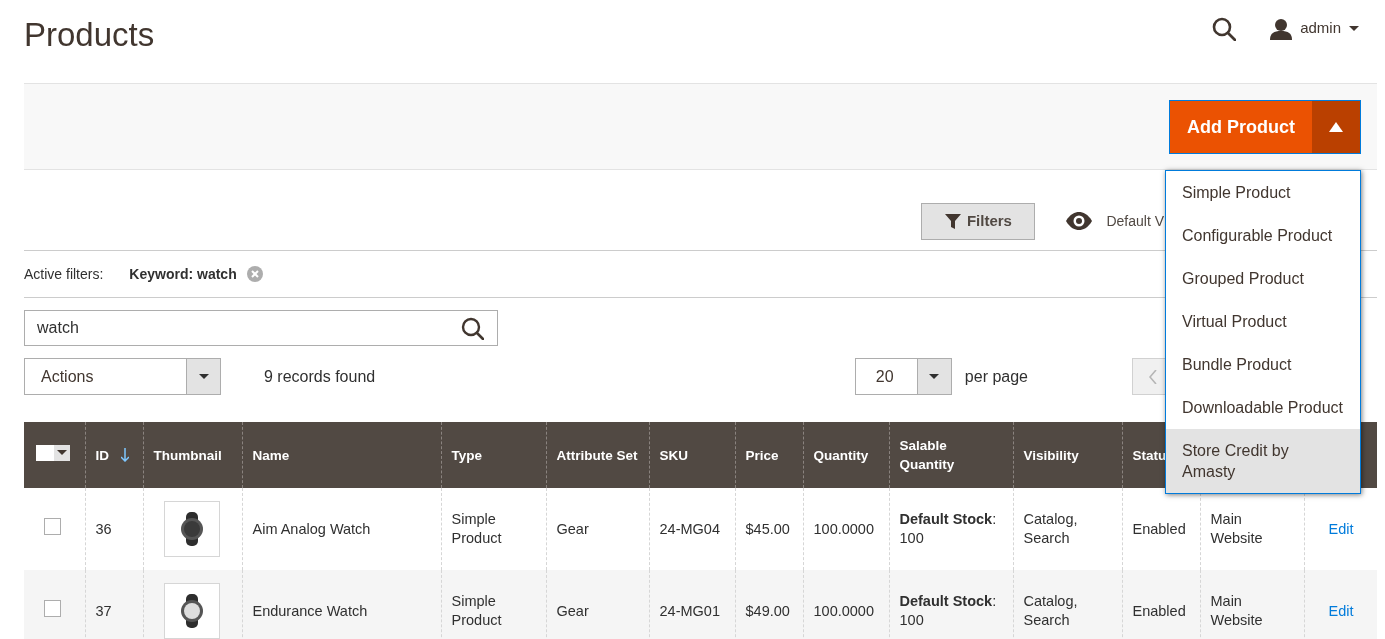 This screenshot has height=639, width=1385. I want to click on actions-select: Actions, so click(122, 376).